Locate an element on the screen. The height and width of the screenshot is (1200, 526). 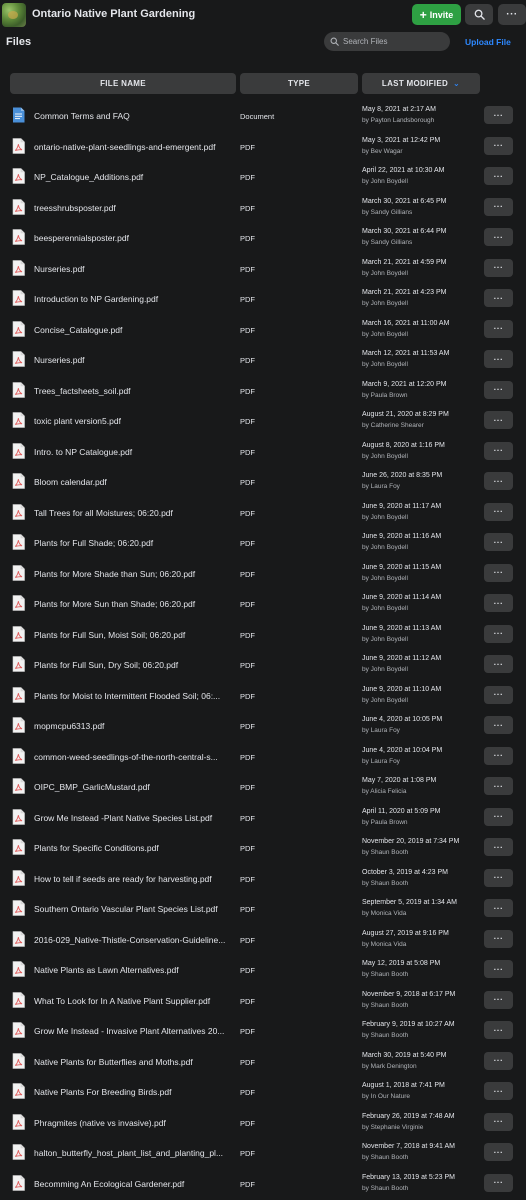
file-name-link: treesshrubsposter.pdf is located at coordinates (135, 208).